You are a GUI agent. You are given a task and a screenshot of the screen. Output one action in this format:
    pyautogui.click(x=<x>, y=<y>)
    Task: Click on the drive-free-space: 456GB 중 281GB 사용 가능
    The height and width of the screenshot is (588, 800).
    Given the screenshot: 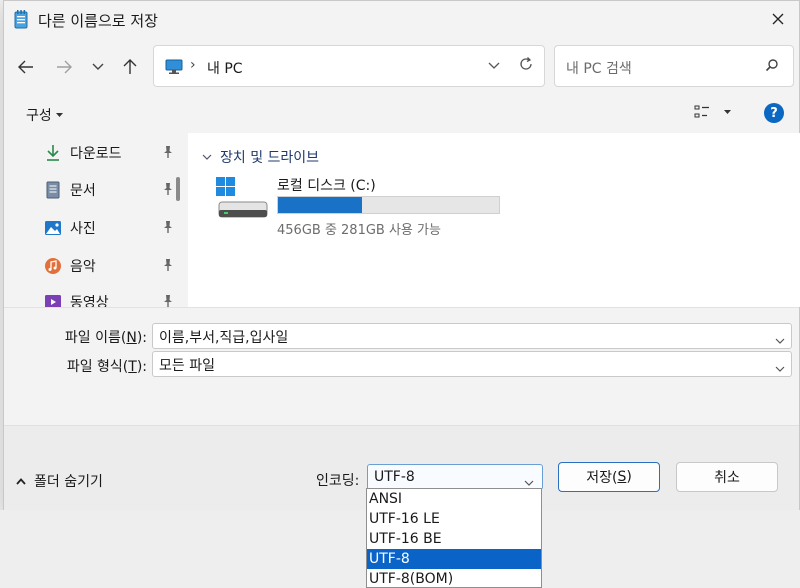 What is the action you would take?
    pyautogui.click(x=359, y=230)
    